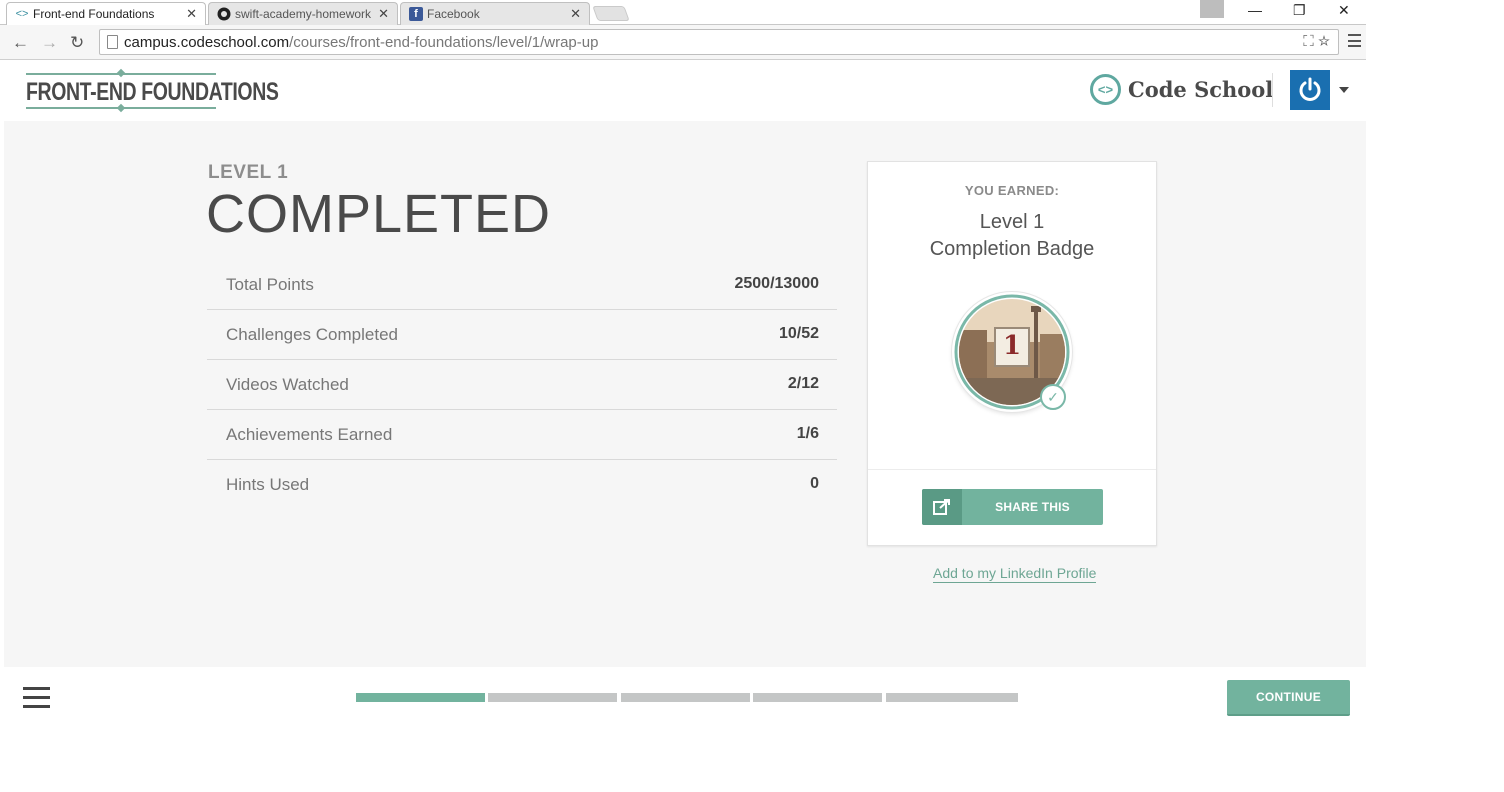 The image size is (1504, 792). Describe the element at coordinates (20, 43) in the screenshot. I see `back-icon: ←` at that location.